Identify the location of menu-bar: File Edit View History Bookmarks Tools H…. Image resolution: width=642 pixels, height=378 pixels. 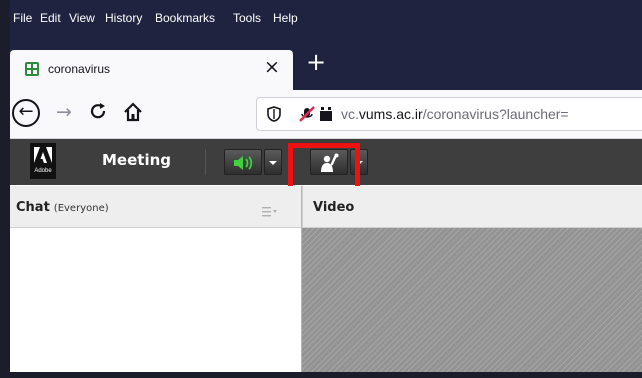
(326, 20).